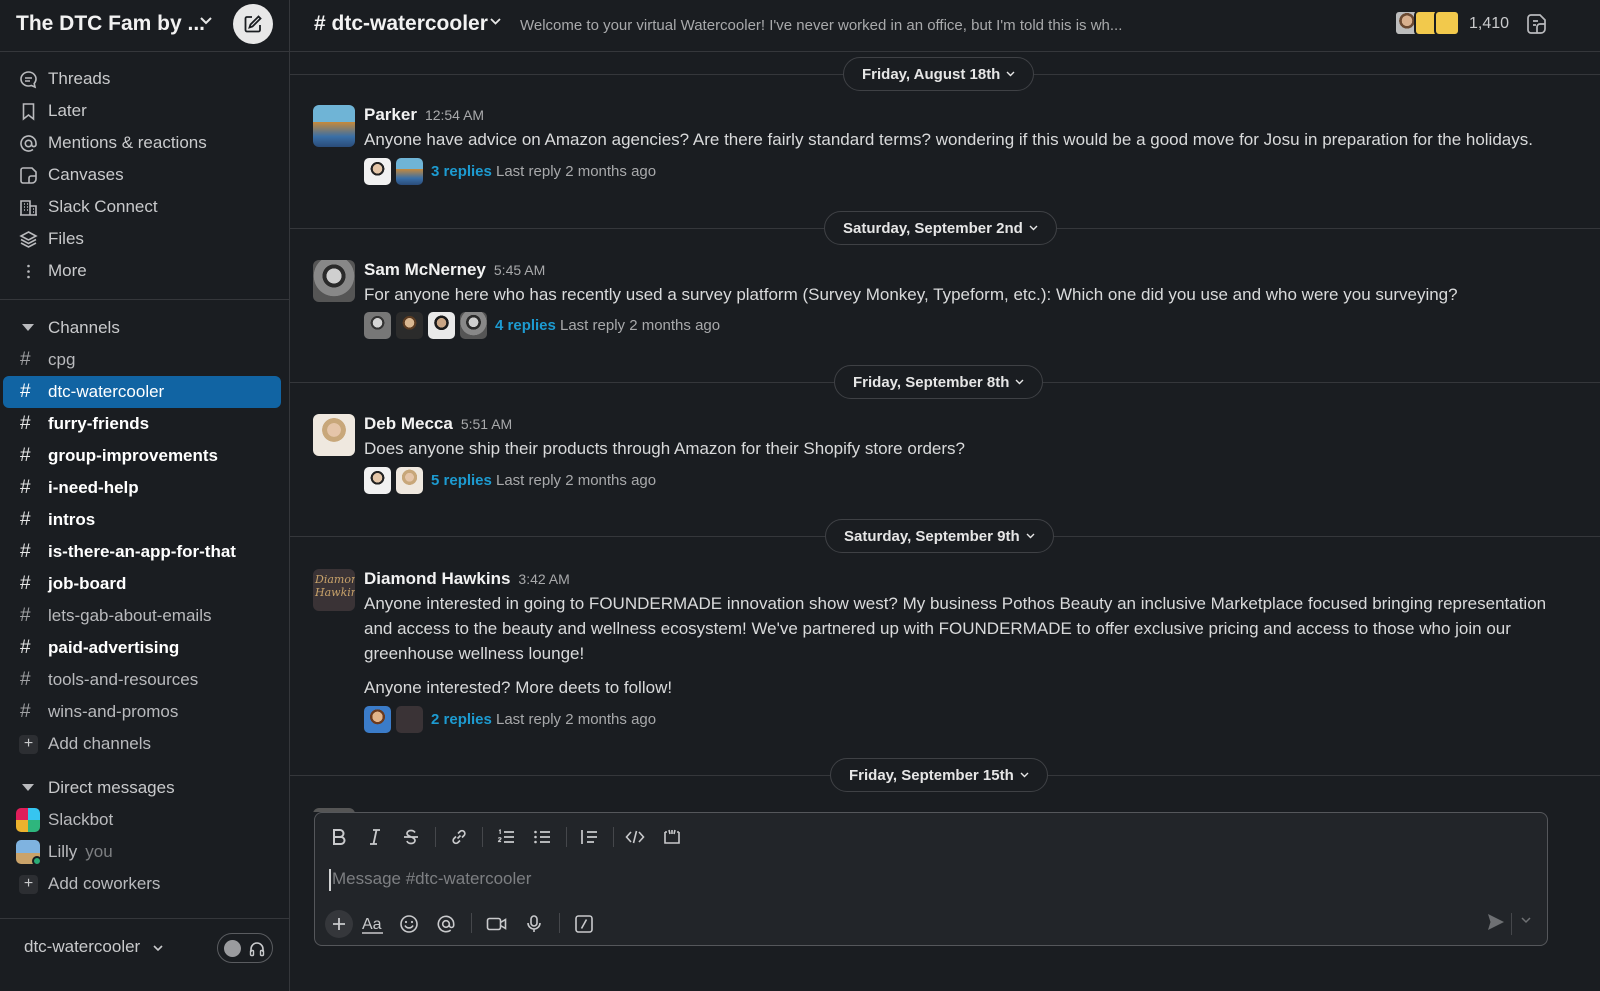  I want to click on date-label: Saturday, September 9th, so click(932, 536).